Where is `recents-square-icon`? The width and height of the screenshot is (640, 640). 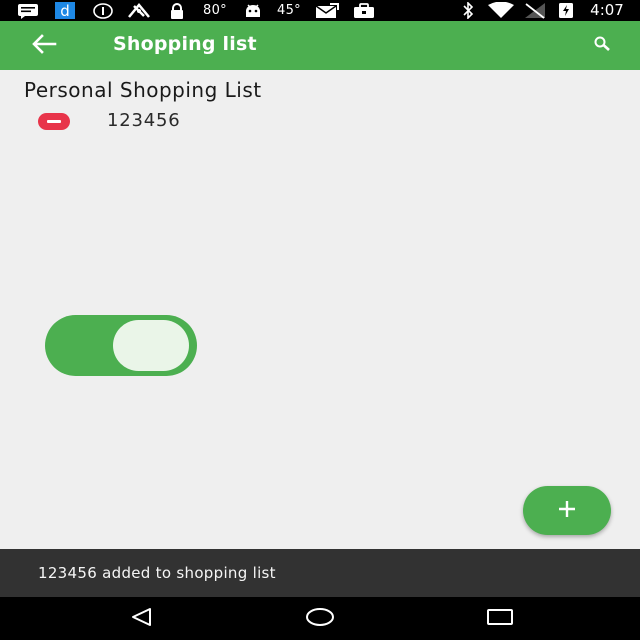 recents-square-icon is located at coordinates (500, 619).